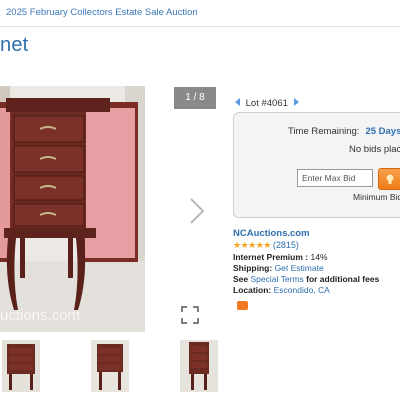  I want to click on lot-number: Lot #4061, so click(266, 103).